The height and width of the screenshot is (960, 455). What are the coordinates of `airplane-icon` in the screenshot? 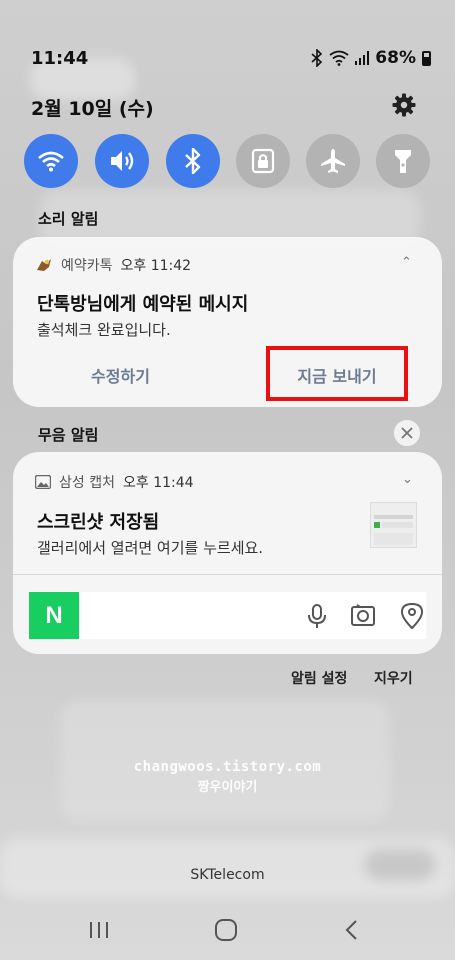 It's located at (333, 161).